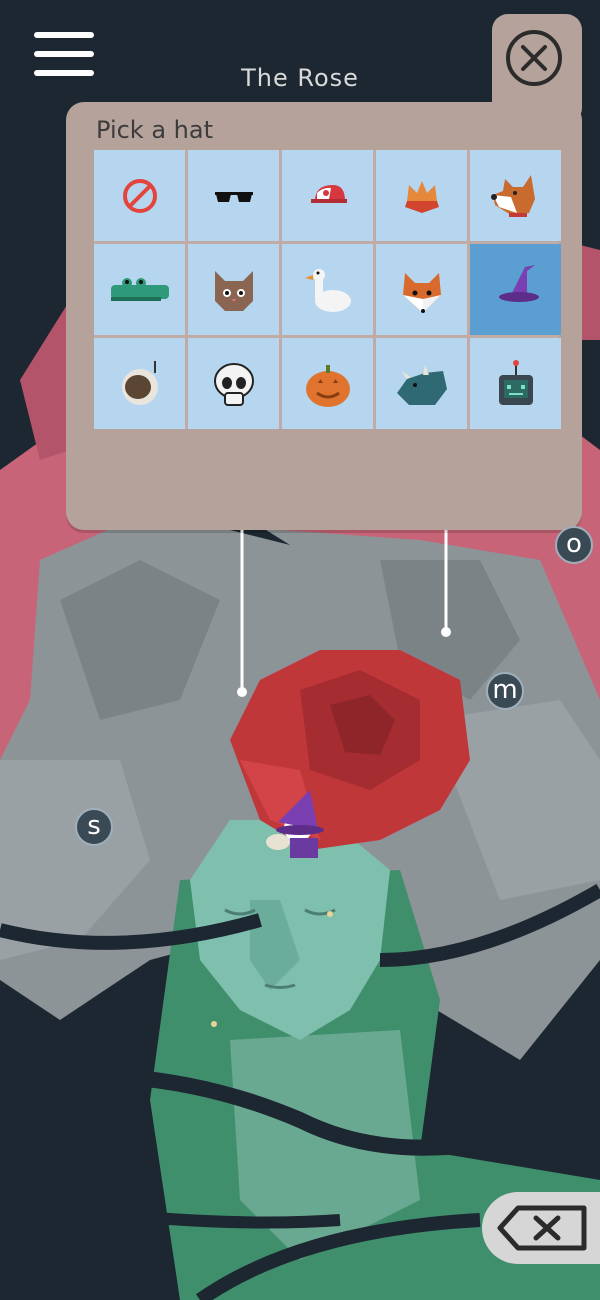 Image resolution: width=600 pixels, height=1300 pixels. I want to click on fox-icon, so click(421, 292).